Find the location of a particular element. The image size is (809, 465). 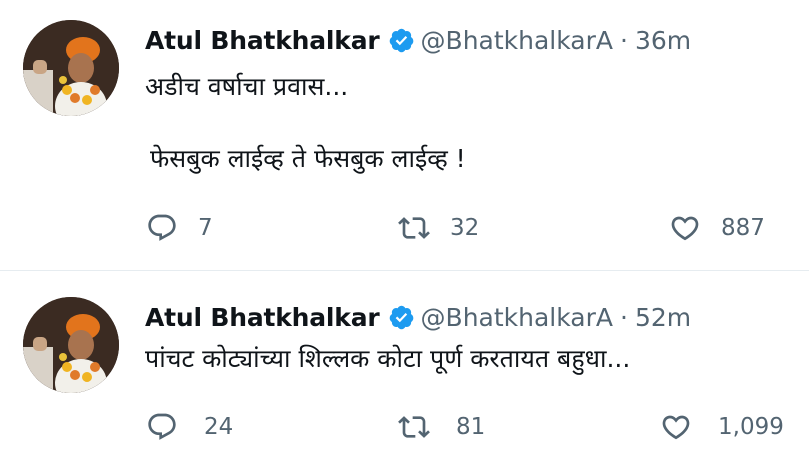

timestamp: 36m is located at coordinates (663, 40).